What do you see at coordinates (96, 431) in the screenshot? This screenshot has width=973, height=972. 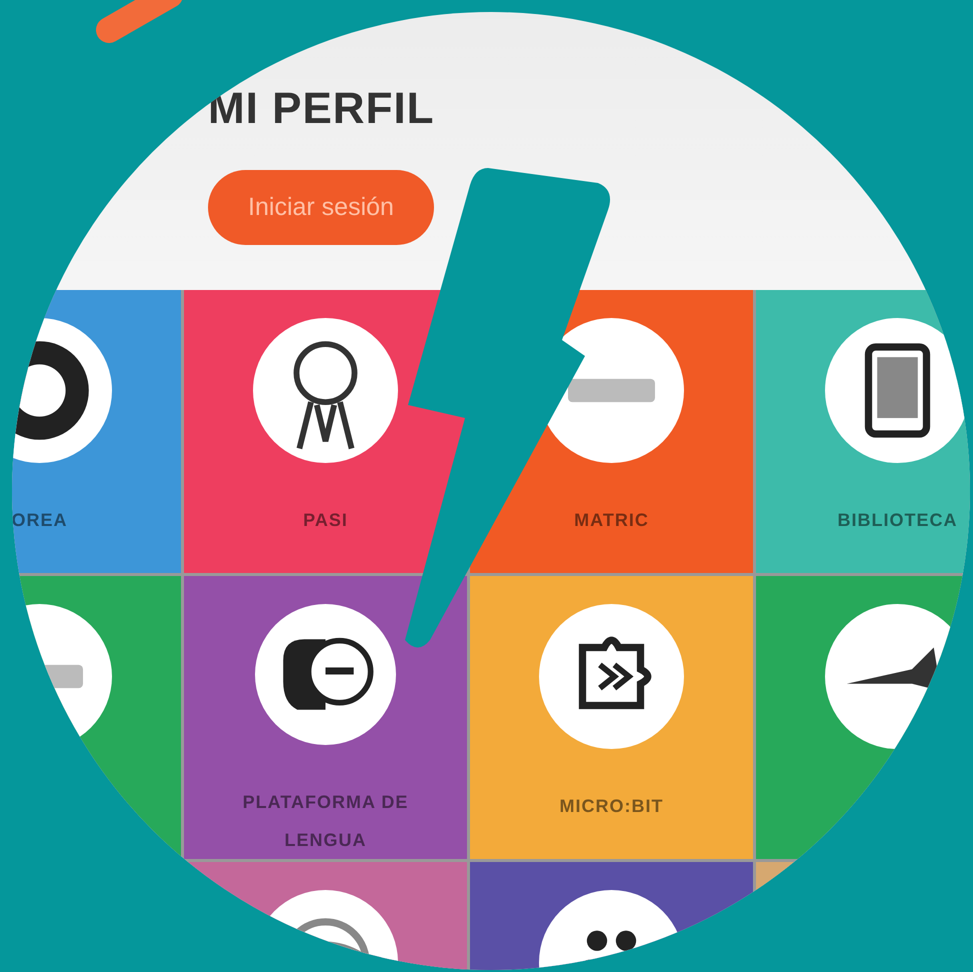 I see `app-tile: OREA` at bounding box center [96, 431].